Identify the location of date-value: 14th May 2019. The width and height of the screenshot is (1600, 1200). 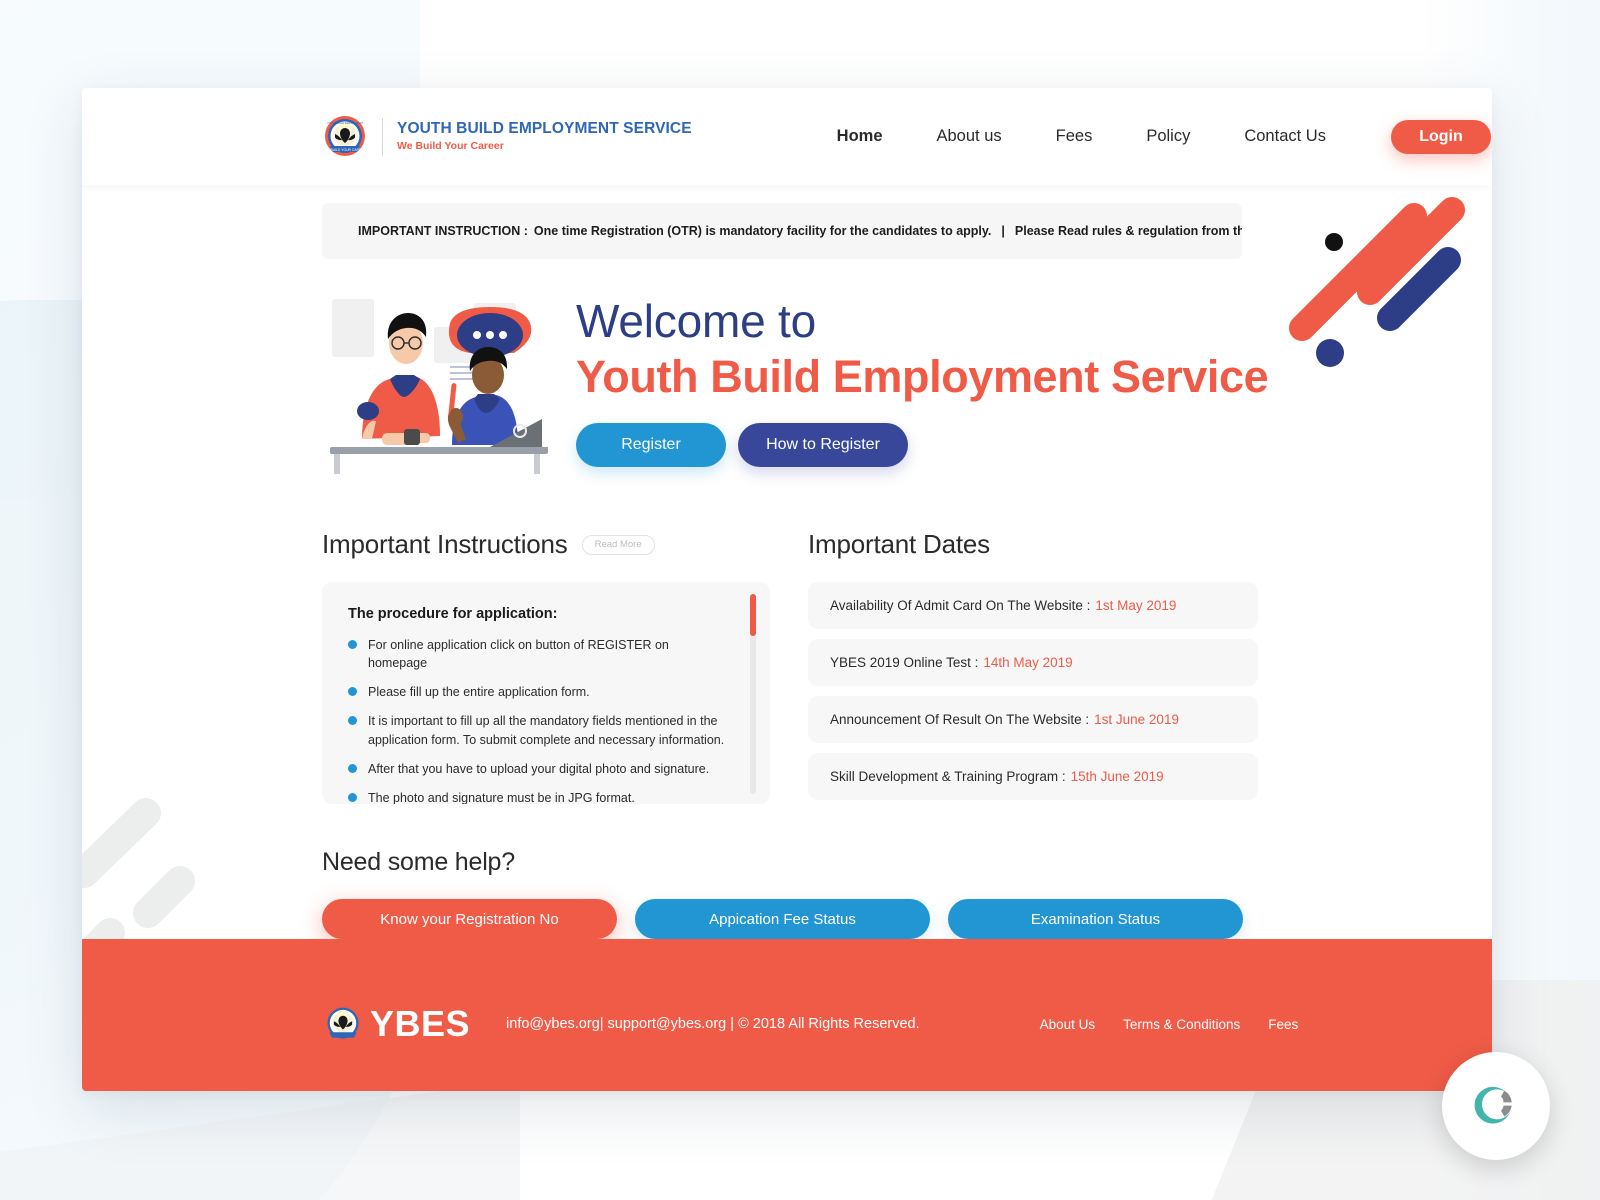
(1028, 662).